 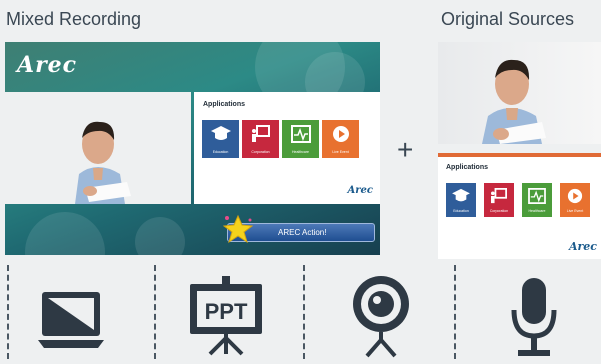 I want to click on ppt-projector-icon: PPT, so click(x=226, y=317).